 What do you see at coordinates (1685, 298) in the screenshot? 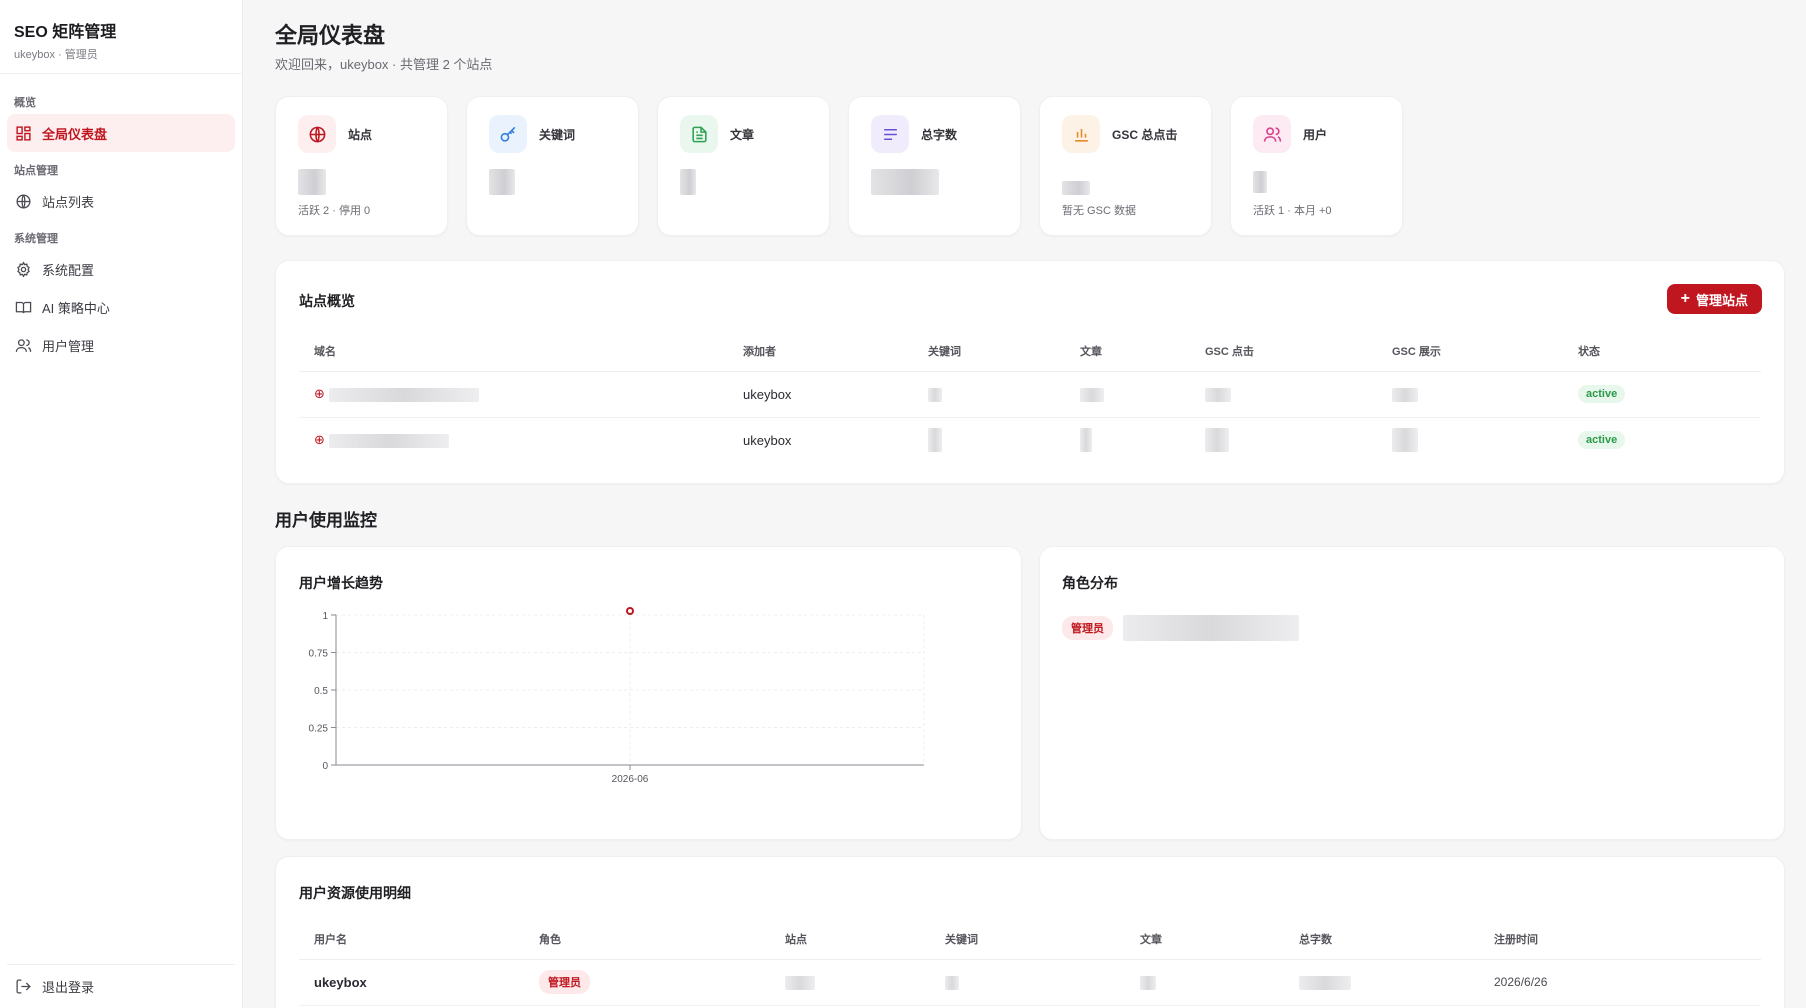
I see `plus-icon: +` at bounding box center [1685, 298].